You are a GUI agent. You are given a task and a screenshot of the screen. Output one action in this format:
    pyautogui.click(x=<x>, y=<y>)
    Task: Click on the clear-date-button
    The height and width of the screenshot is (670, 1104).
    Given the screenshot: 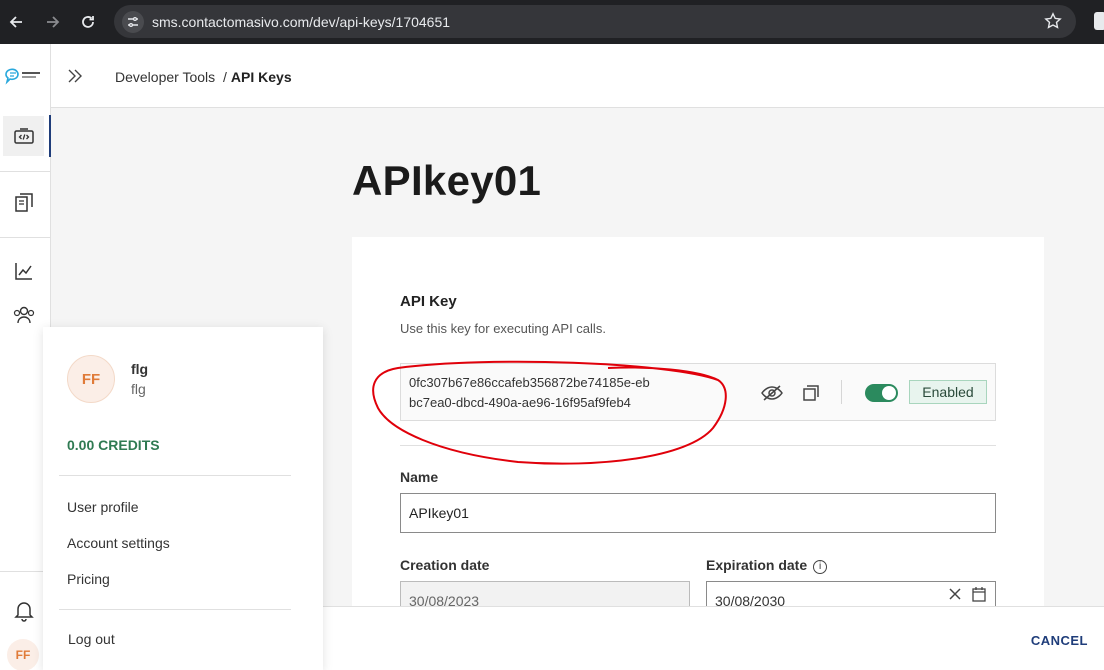 What is the action you would take?
    pyautogui.click(x=955, y=596)
    